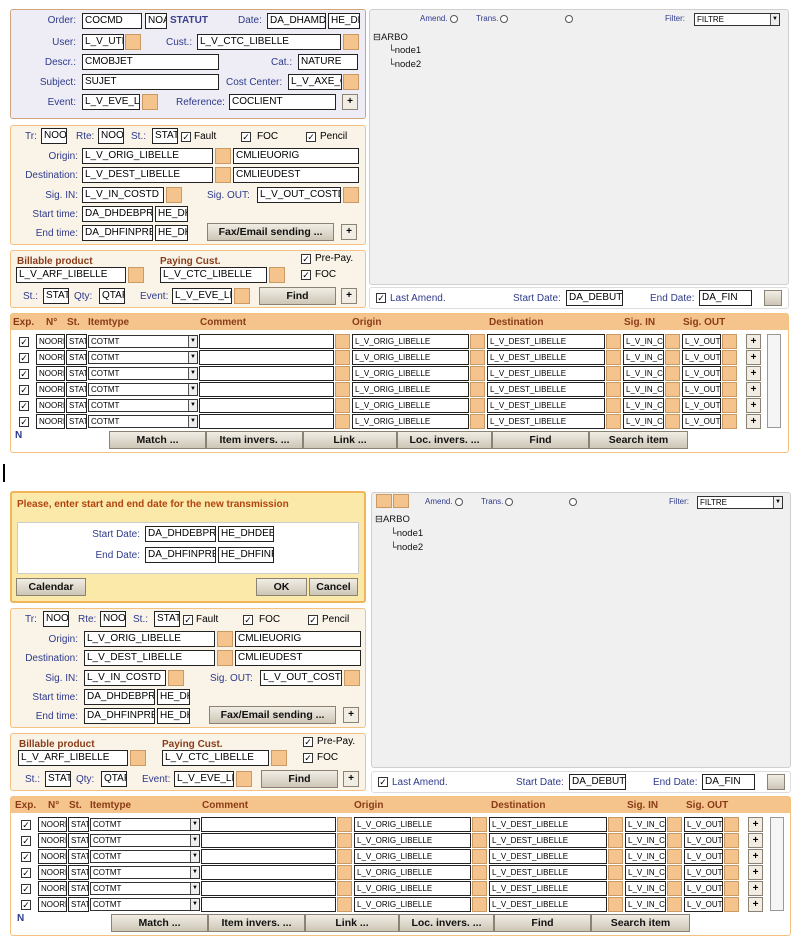 The image size is (800, 946). Describe the element at coordinates (381, 298) in the screenshot. I see `last-amend-checkbox: ✓` at that location.